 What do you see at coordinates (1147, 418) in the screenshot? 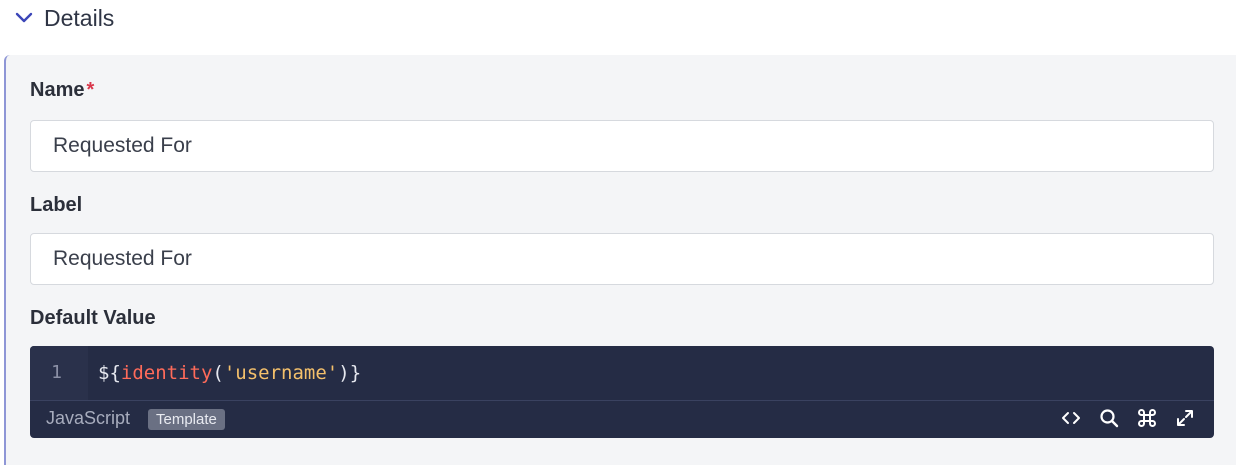
I see `command-icon` at bounding box center [1147, 418].